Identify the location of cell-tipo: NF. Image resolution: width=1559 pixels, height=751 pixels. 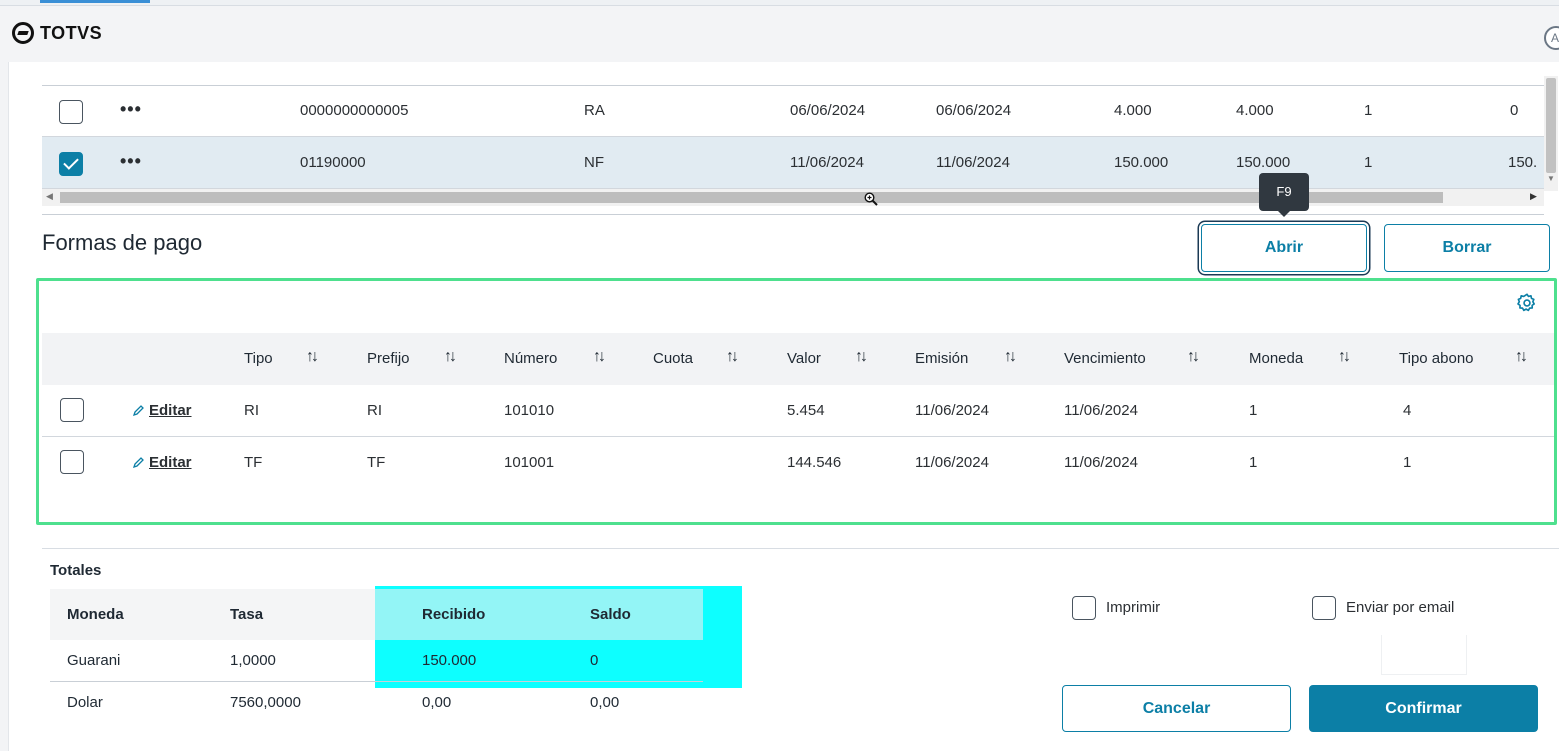
(594, 162).